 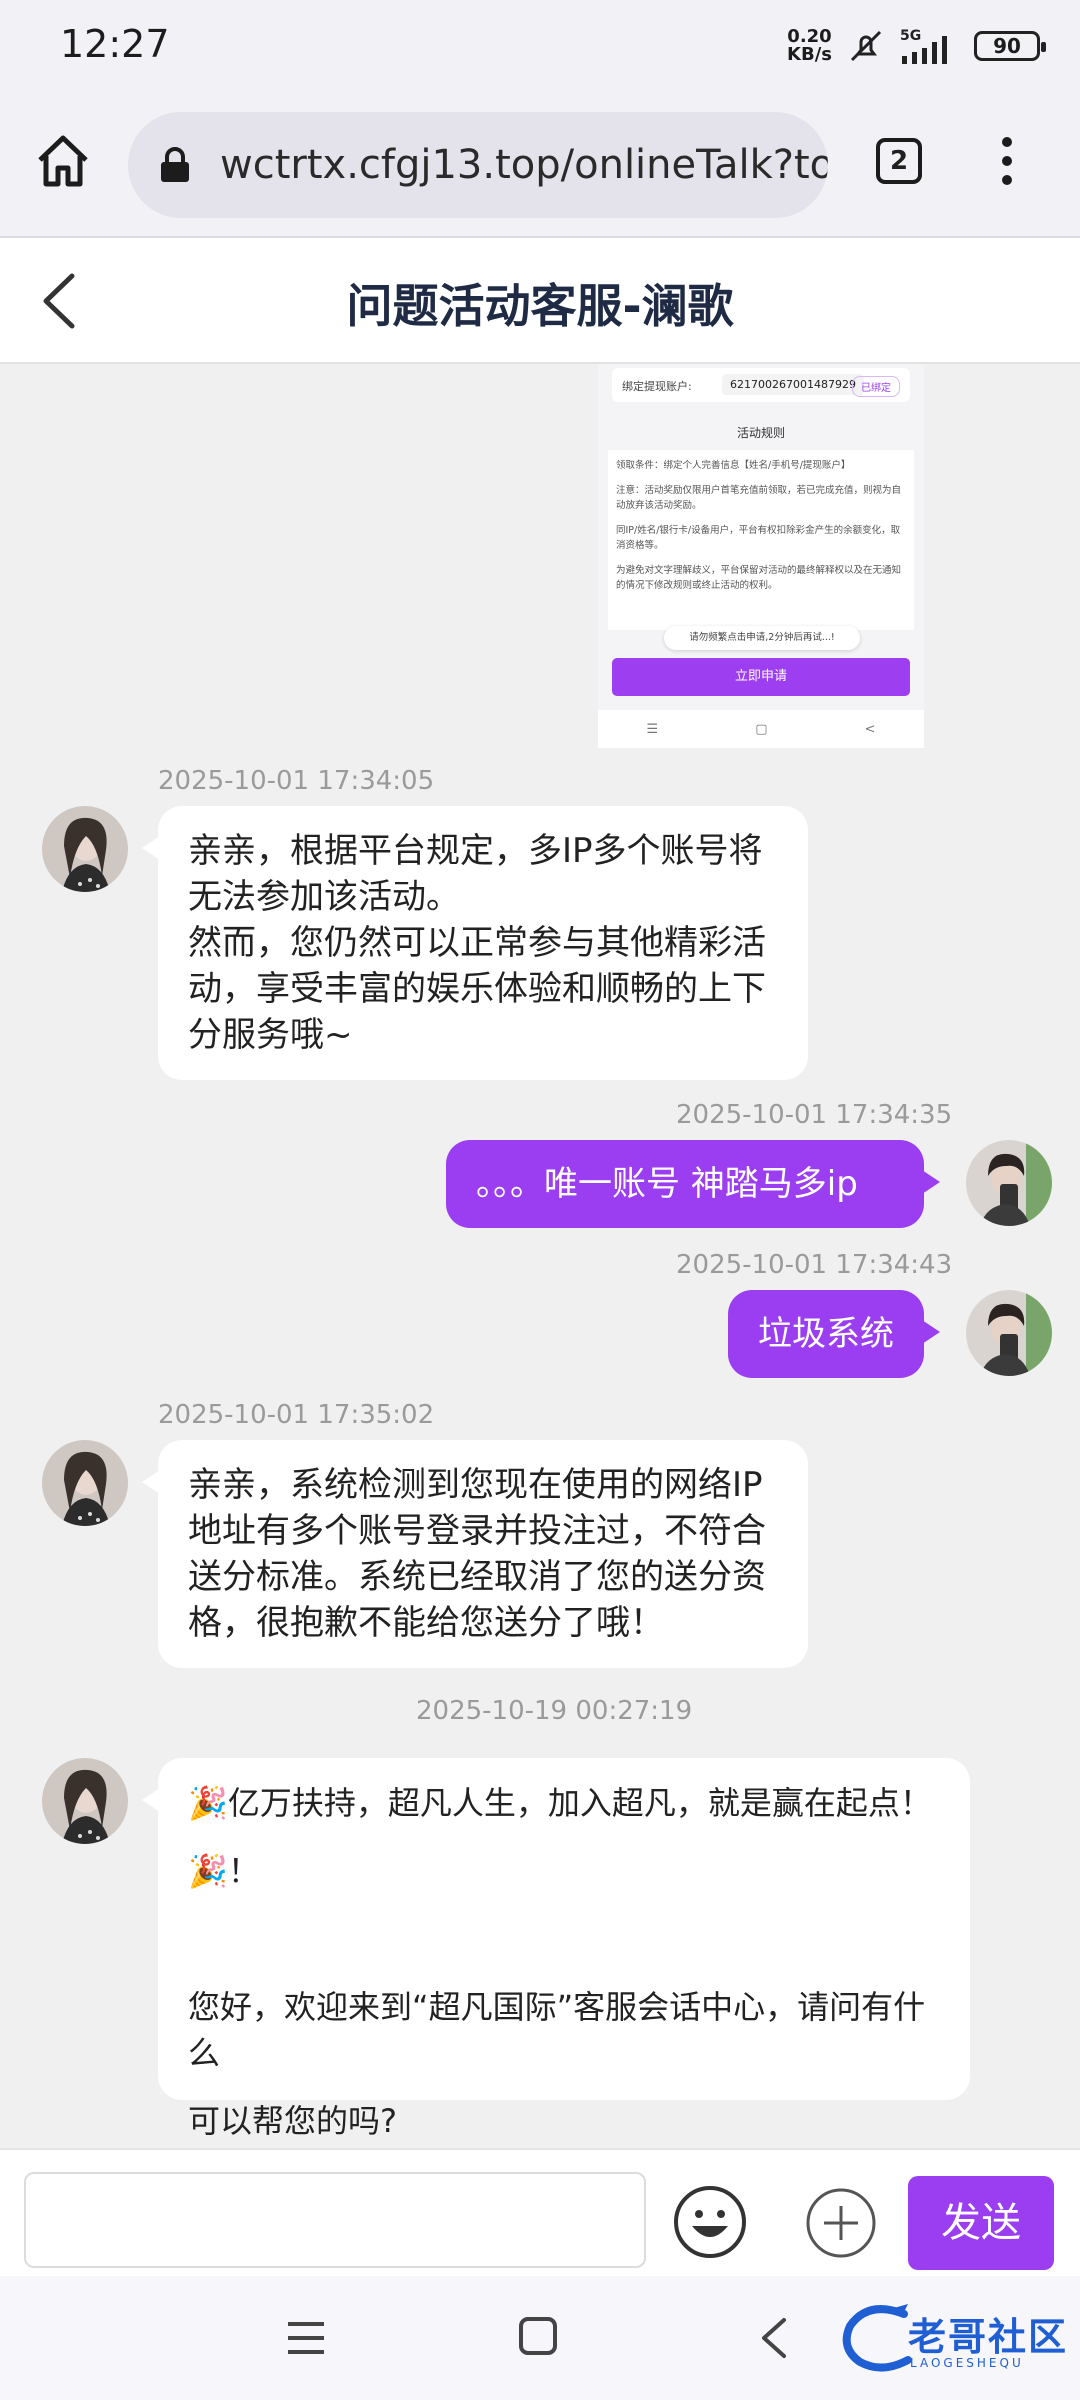 I want to click on send-button: 发送, so click(x=981, y=2223).